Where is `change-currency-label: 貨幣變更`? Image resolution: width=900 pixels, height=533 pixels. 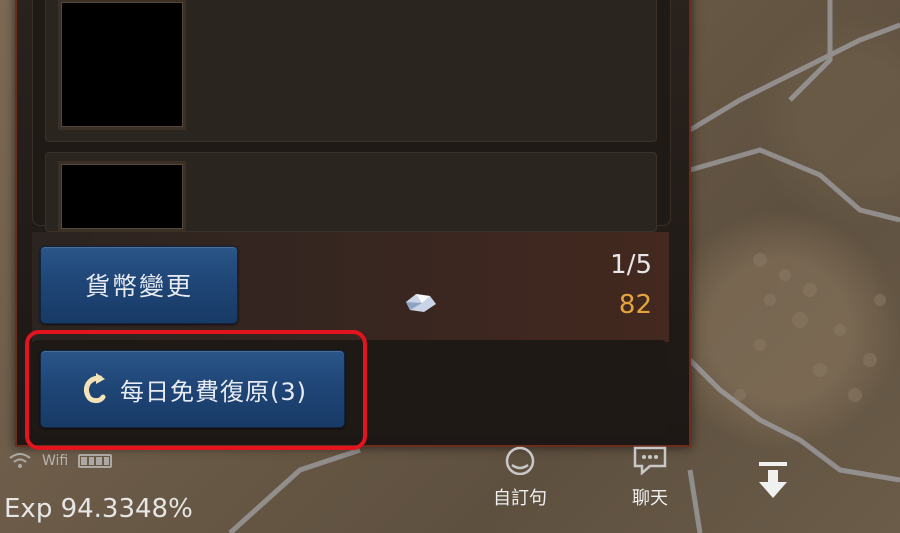
change-currency-label: 貨幣變更 is located at coordinates (138, 286).